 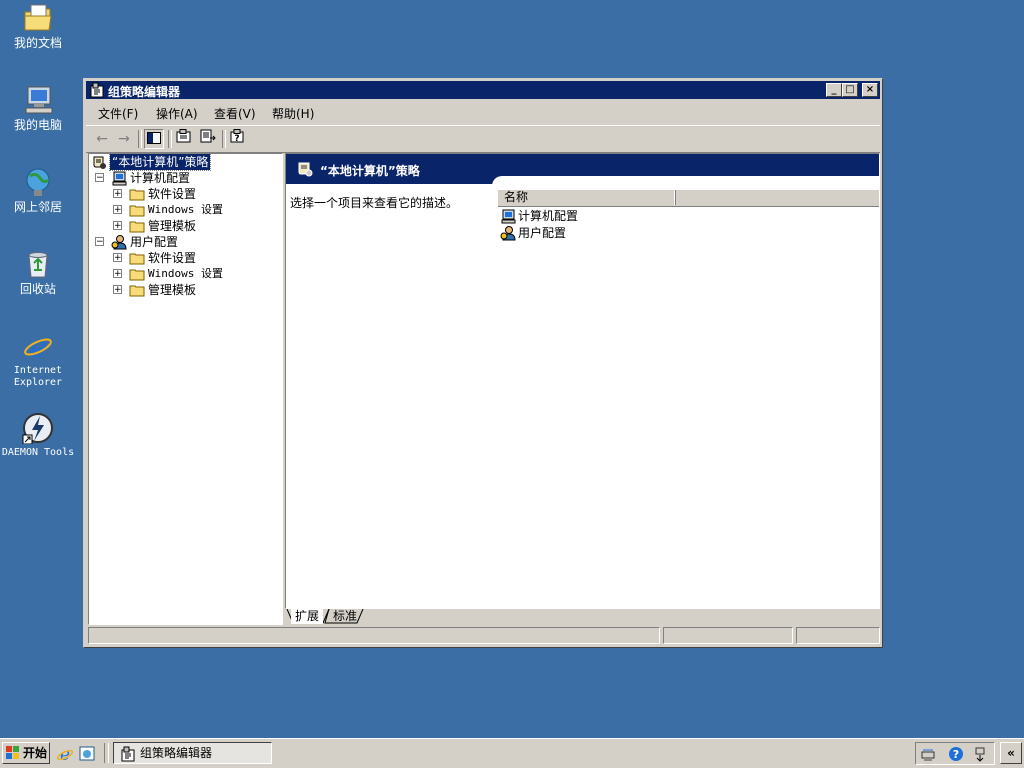 What do you see at coordinates (208, 139) in the screenshot?
I see `export-list-icon` at bounding box center [208, 139].